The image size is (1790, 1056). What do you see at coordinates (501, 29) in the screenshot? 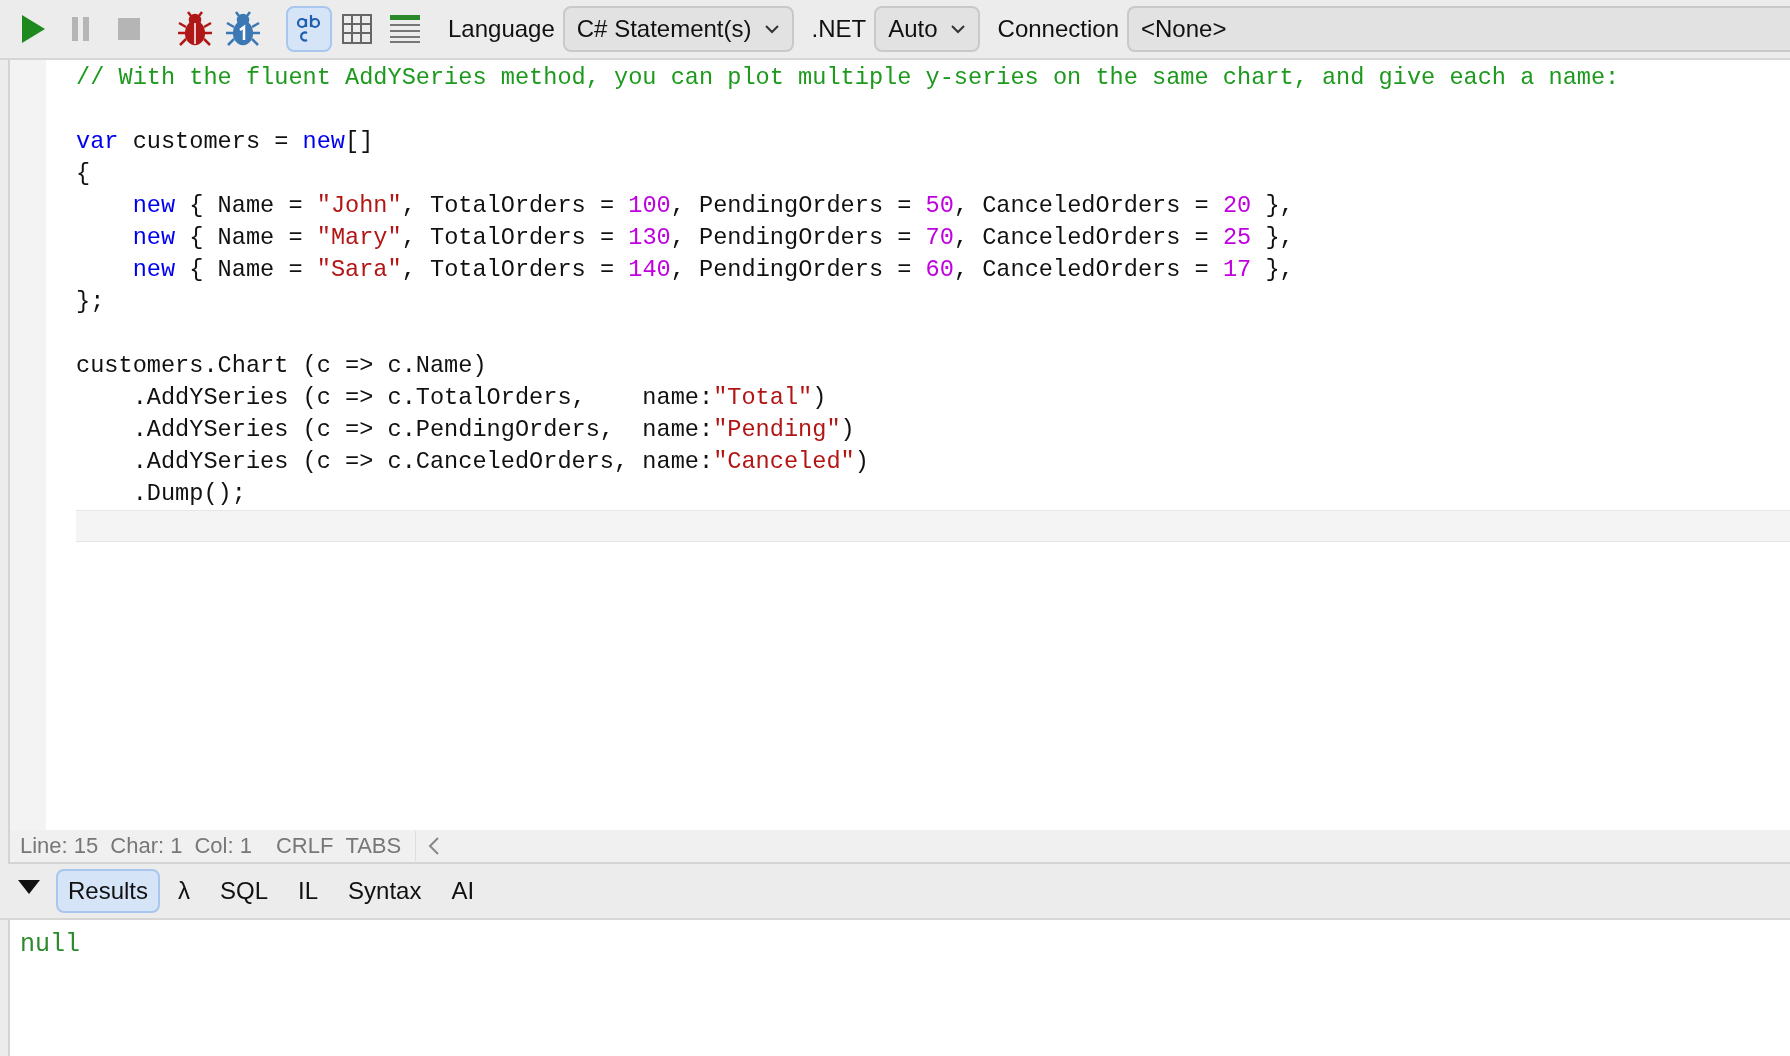
I see `field-label: Language` at bounding box center [501, 29].